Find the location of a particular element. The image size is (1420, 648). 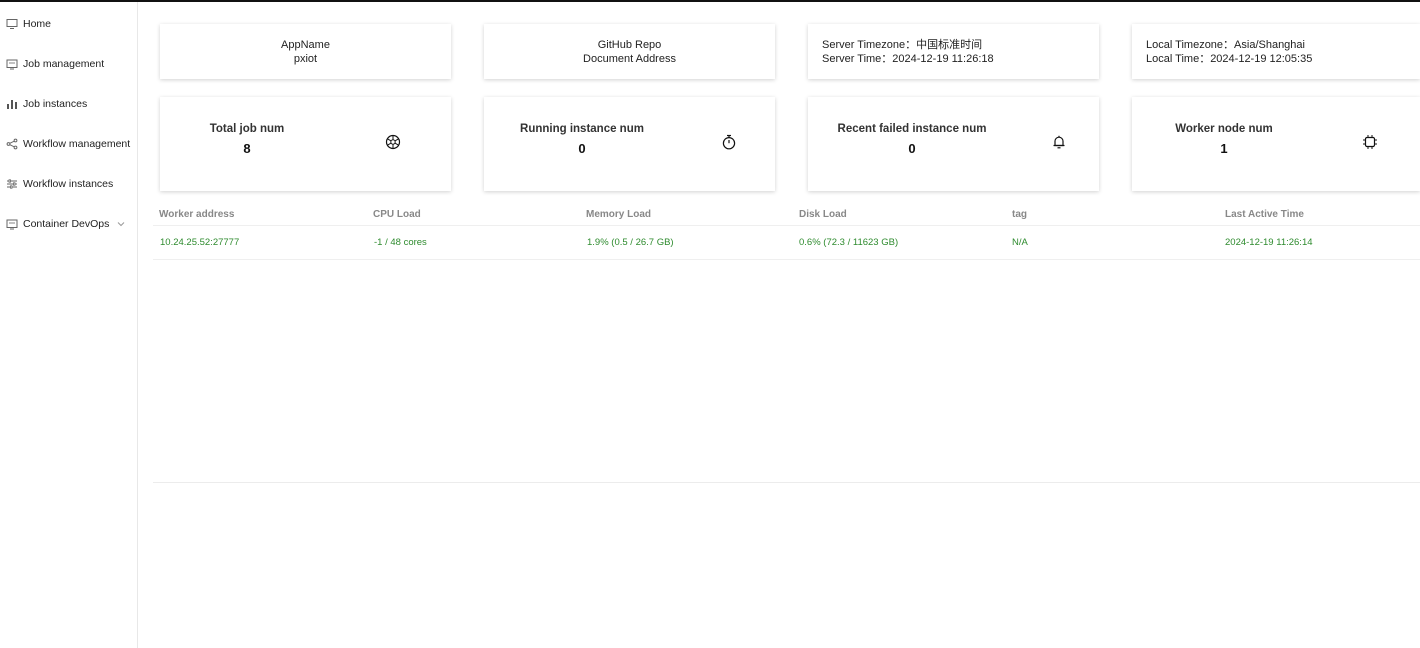

server-timezone: Server Timezone：中国标准时间 is located at coordinates (902, 44).